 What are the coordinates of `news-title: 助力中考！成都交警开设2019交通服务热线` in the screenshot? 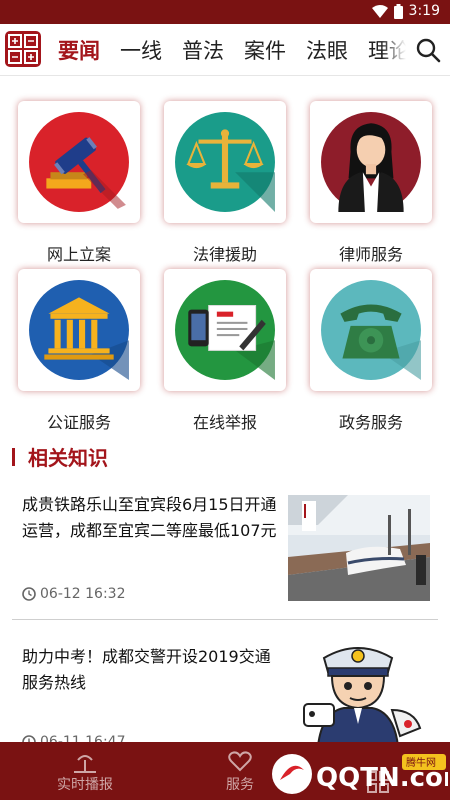 It's located at (146, 669).